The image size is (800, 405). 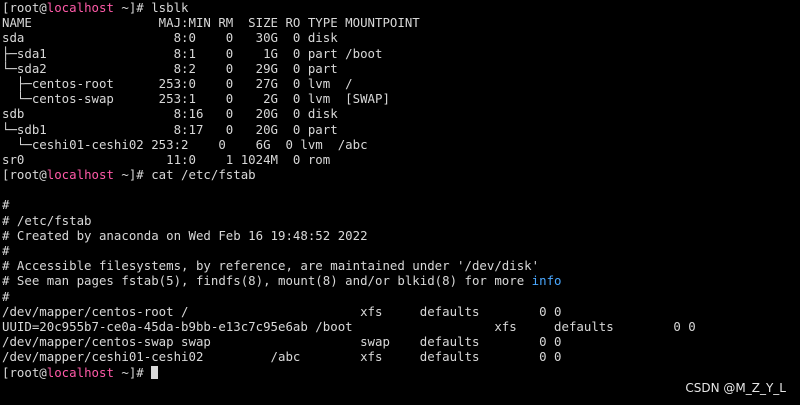 What do you see at coordinates (400, 159) in the screenshot?
I see `terminal-line: sr0 11:0 1 1024M 0 rom` at bounding box center [400, 159].